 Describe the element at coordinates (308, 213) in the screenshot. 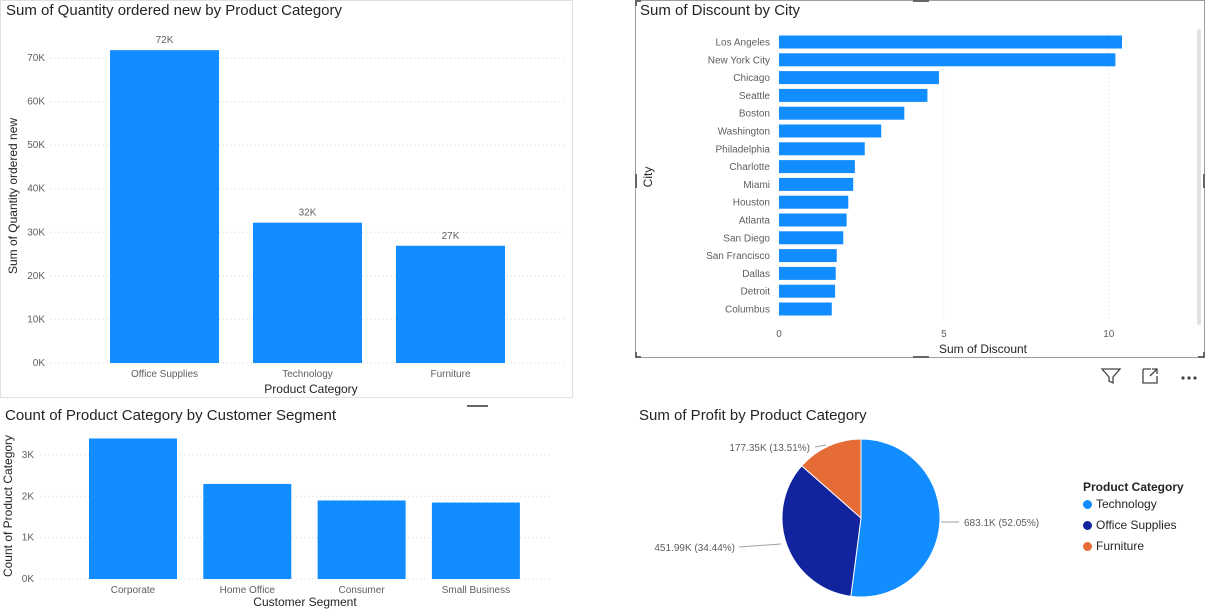

I see `data-label: 32K` at that location.